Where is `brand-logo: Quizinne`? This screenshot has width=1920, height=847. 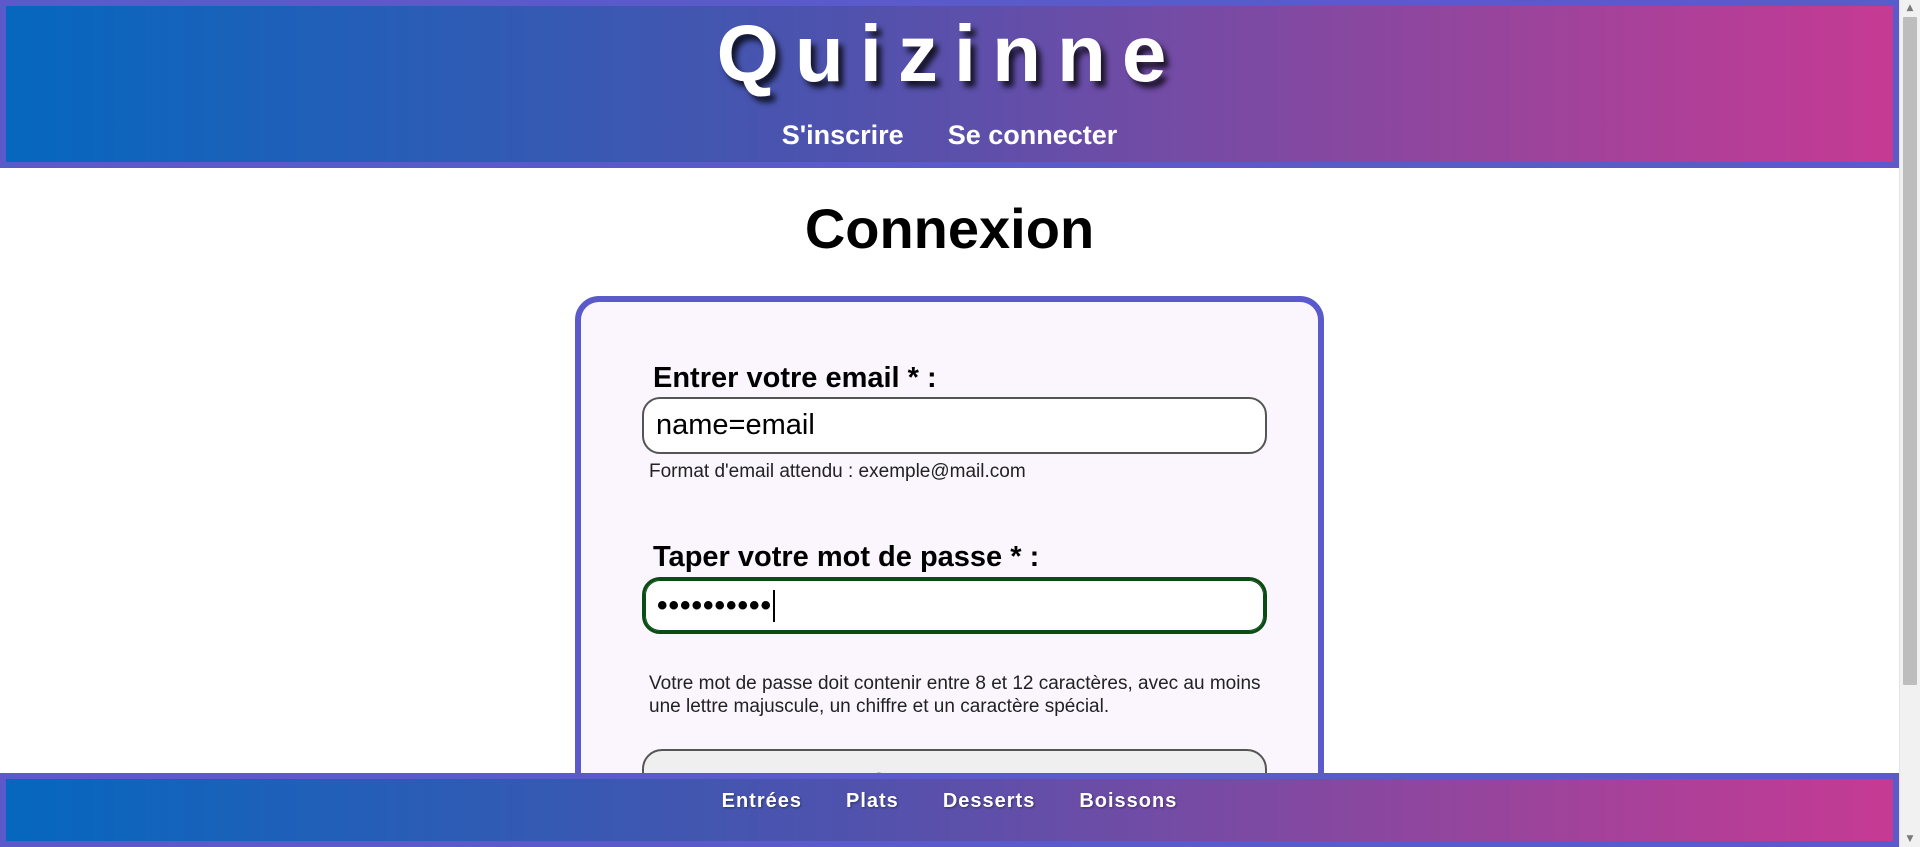
brand-logo: Quizinne is located at coordinates (949, 51).